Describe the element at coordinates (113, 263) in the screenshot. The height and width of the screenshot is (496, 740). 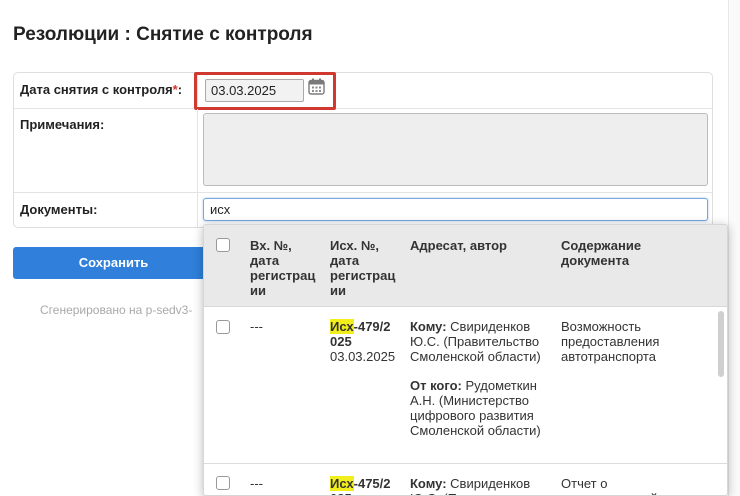
I see `save-button: Сохранить` at that location.